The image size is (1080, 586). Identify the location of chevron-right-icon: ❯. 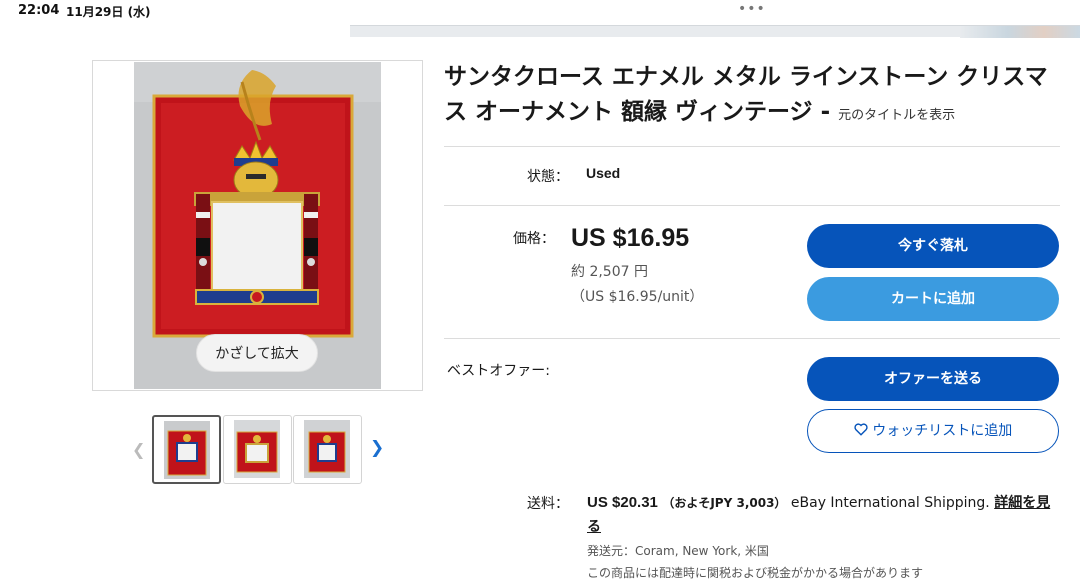
(377, 448).